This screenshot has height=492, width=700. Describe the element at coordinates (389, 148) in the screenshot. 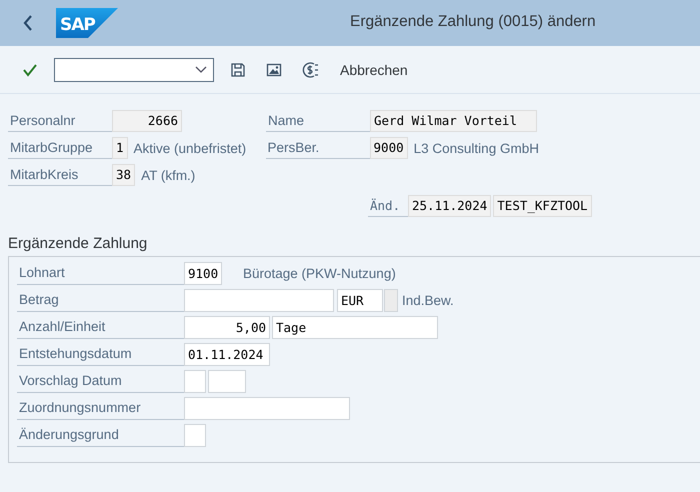

I see `personnel-area-field: 9000` at that location.